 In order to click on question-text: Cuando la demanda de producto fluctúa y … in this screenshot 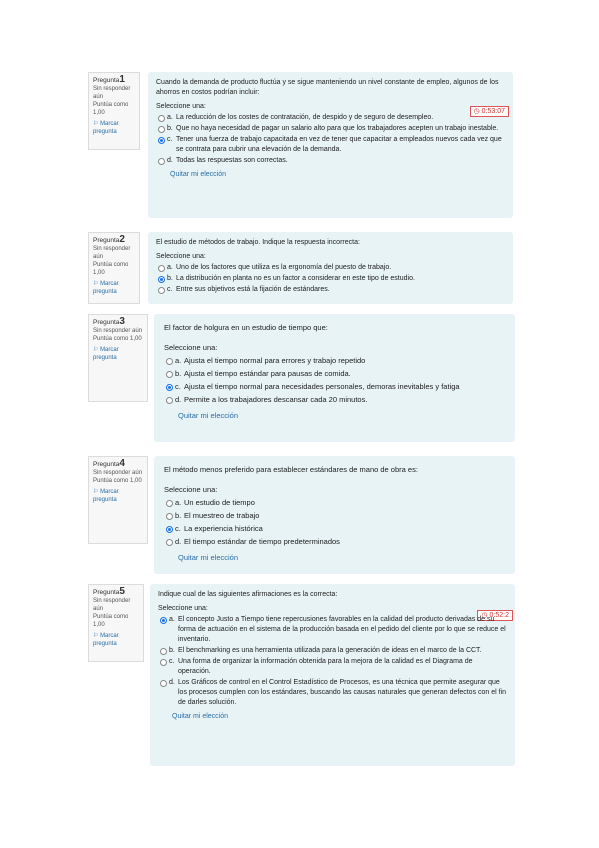, I will do `click(327, 87)`.